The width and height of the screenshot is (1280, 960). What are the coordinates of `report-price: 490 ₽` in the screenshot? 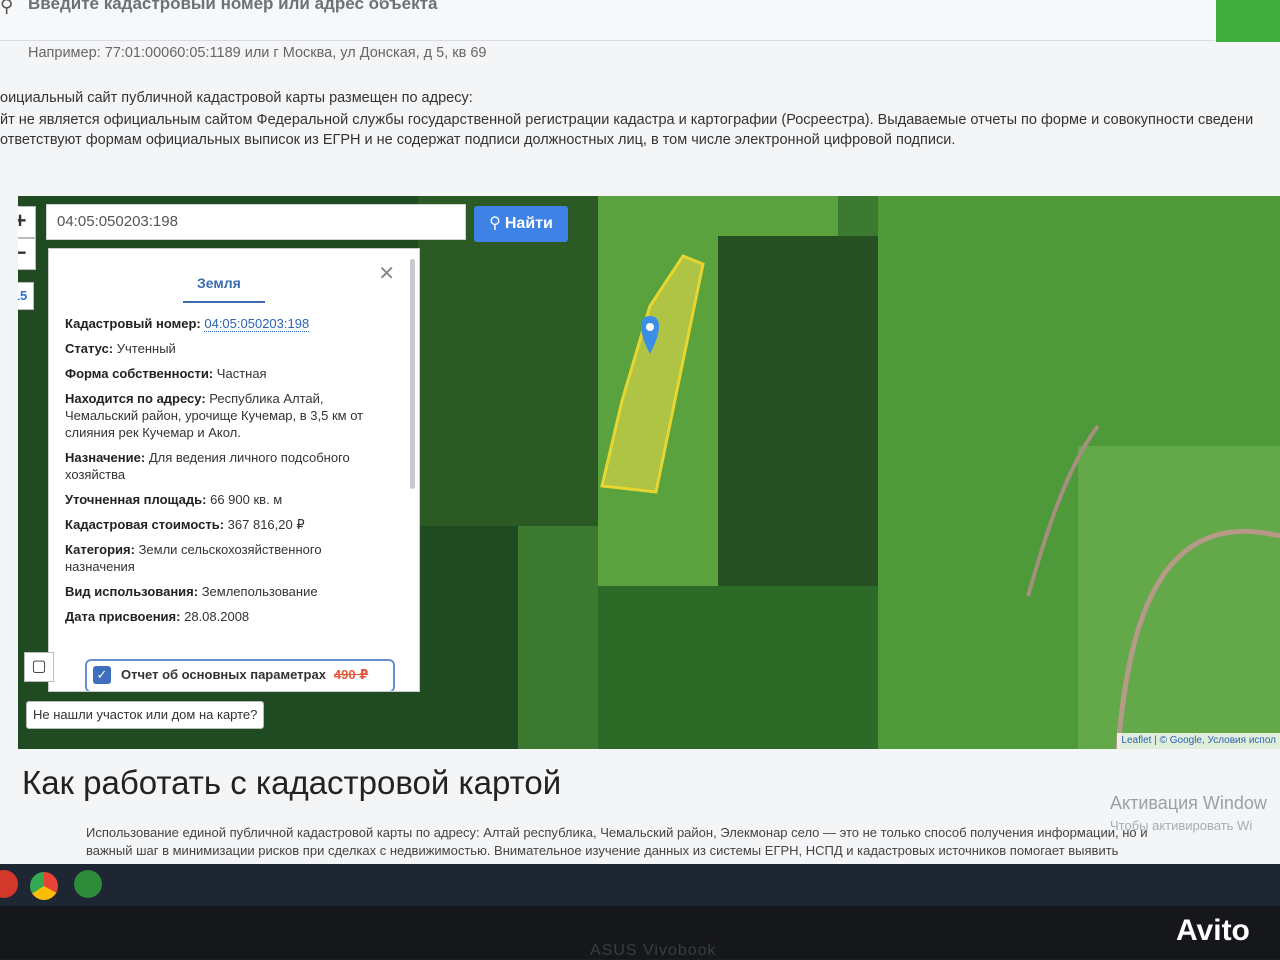 It's located at (351, 674).